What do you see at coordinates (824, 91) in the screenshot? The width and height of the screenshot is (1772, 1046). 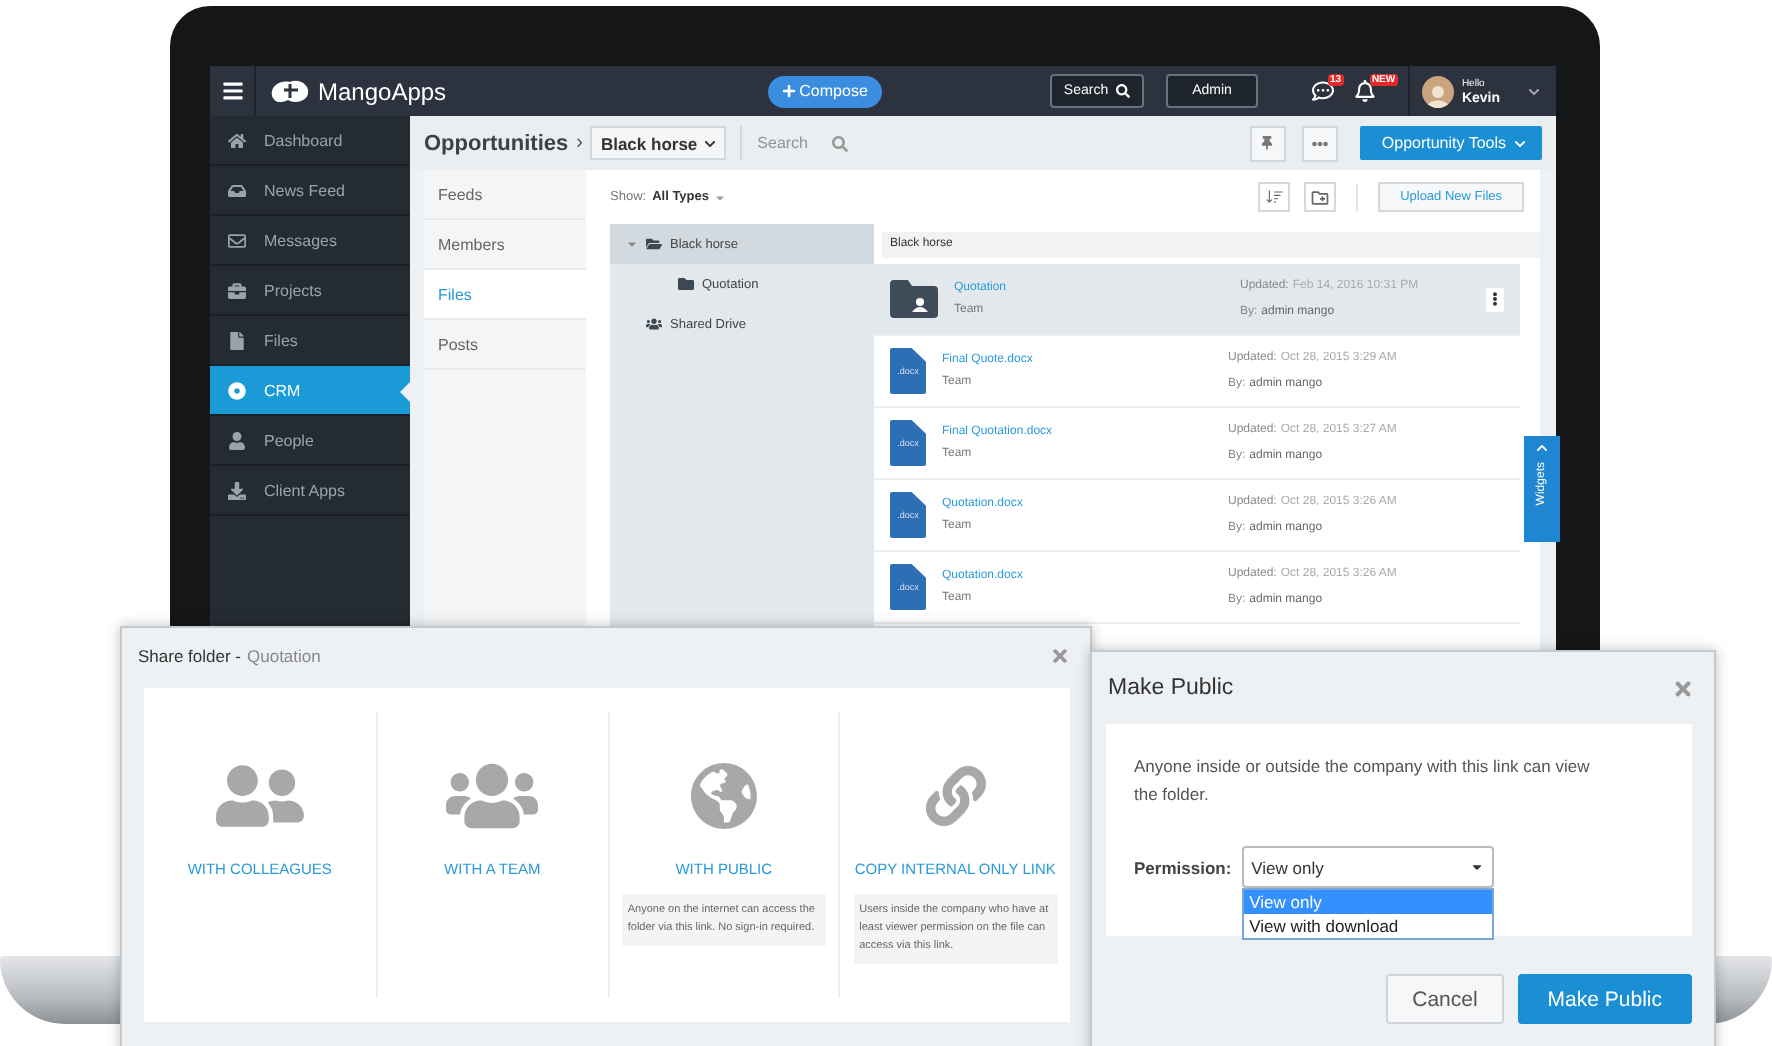 I see `compose-button: Compose` at bounding box center [824, 91].